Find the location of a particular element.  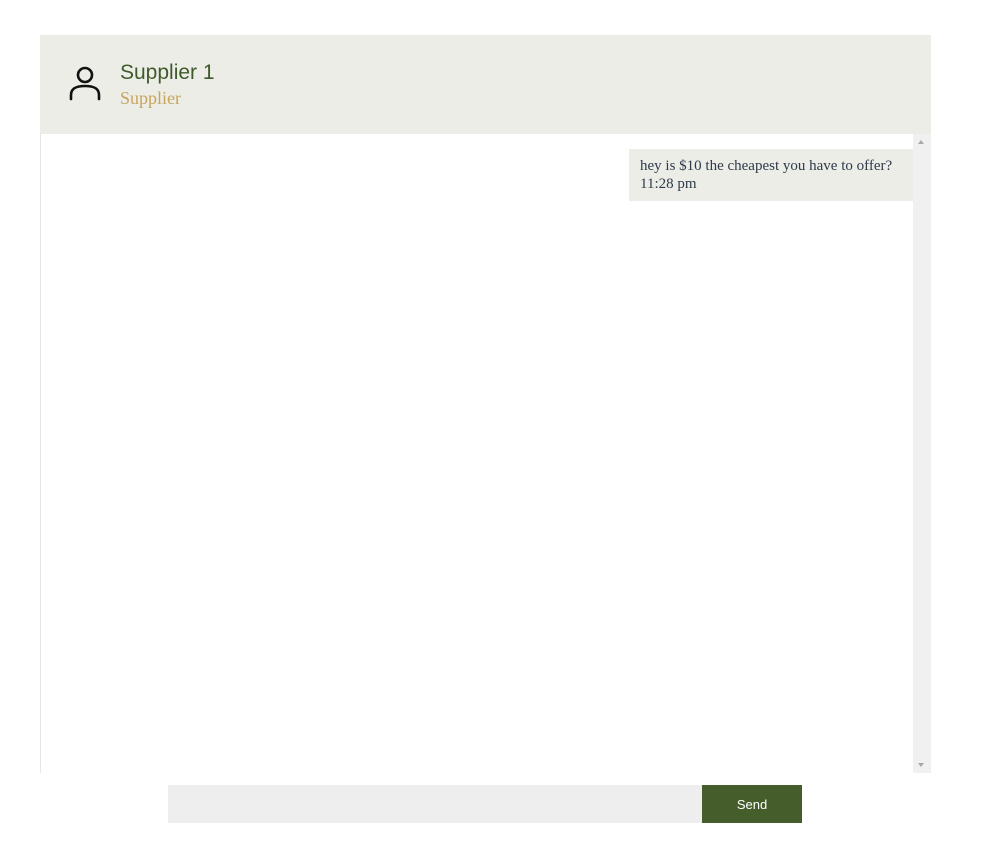

chat-header: Supplier 1 Supplier is located at coordinates (485, 84).